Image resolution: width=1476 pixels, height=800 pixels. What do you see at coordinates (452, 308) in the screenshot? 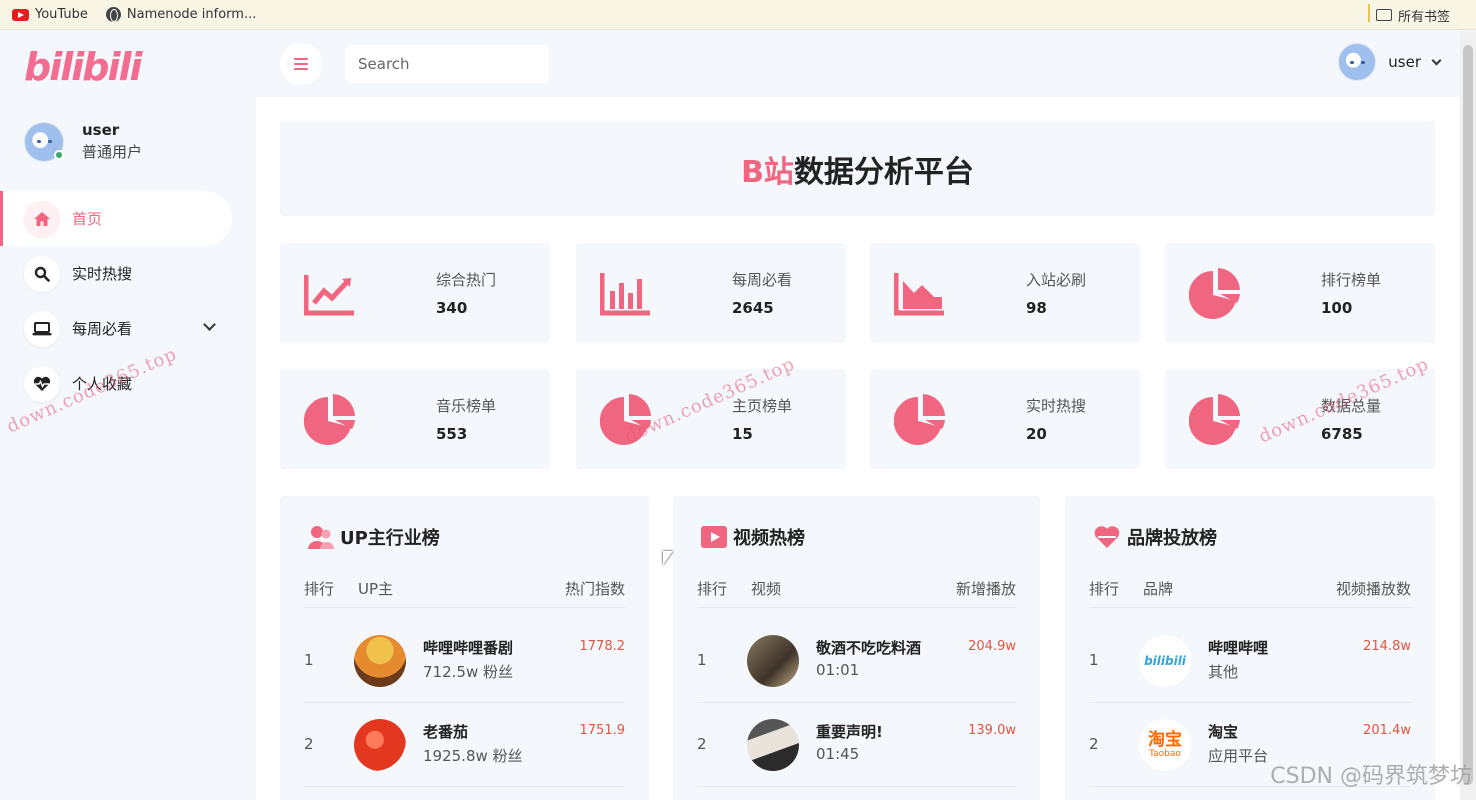
I see `stat-value: 340` at bounding box center [452, 308].